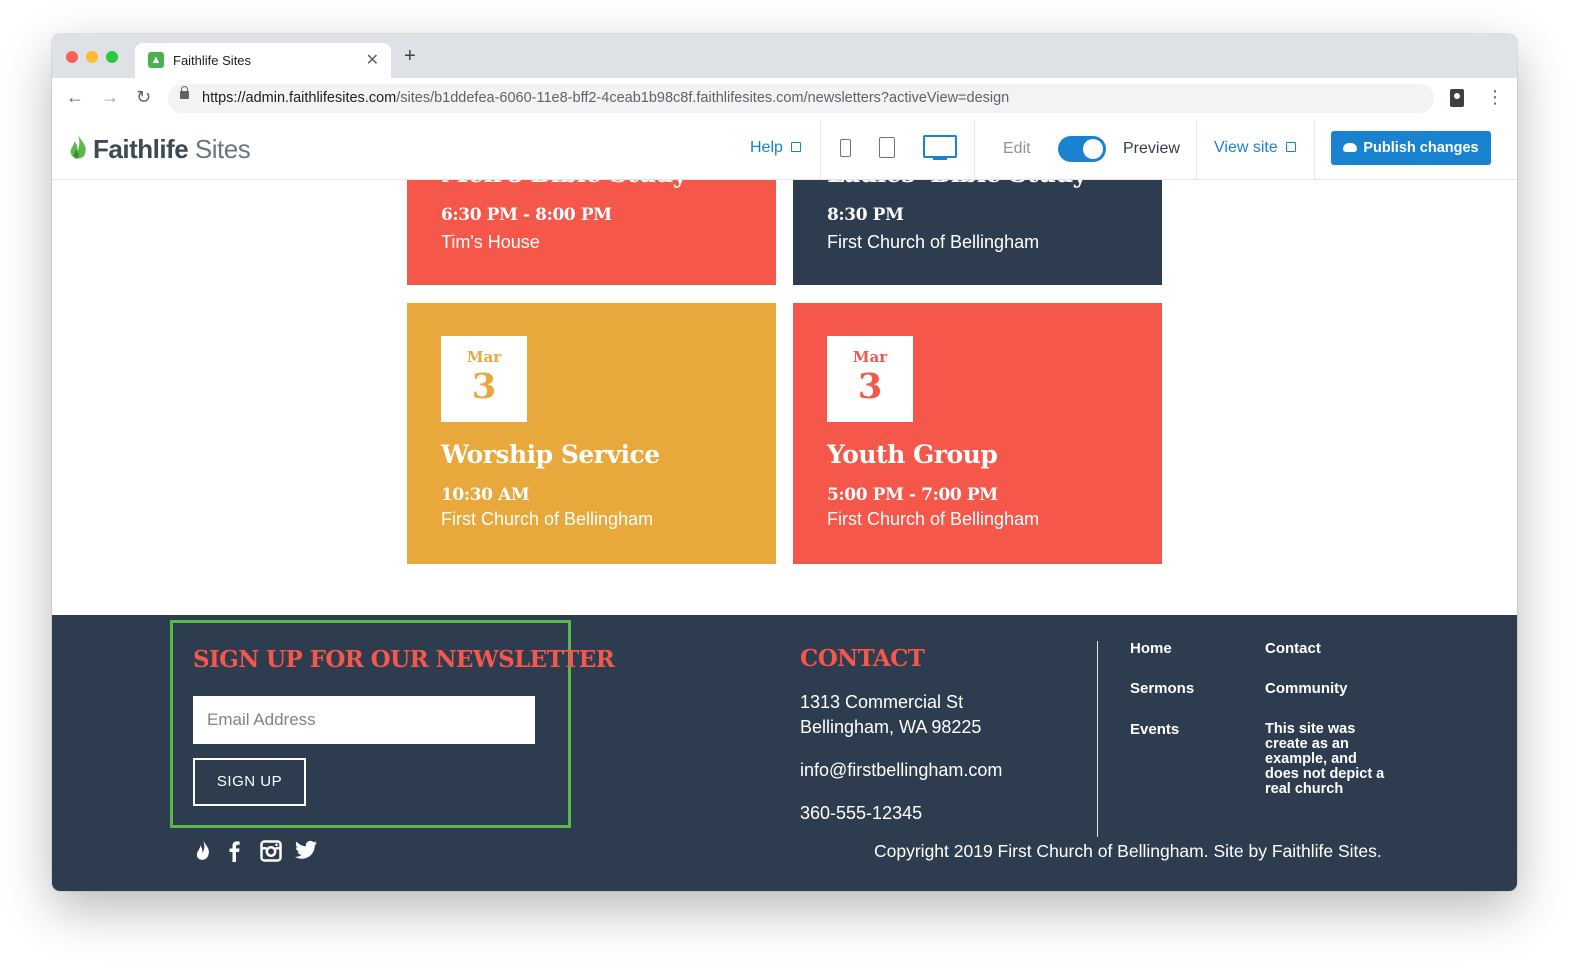  What do you see at coordinates (271, 851) in the screenshot?
I see `instagram-icon` at bounding box center [271, 851].